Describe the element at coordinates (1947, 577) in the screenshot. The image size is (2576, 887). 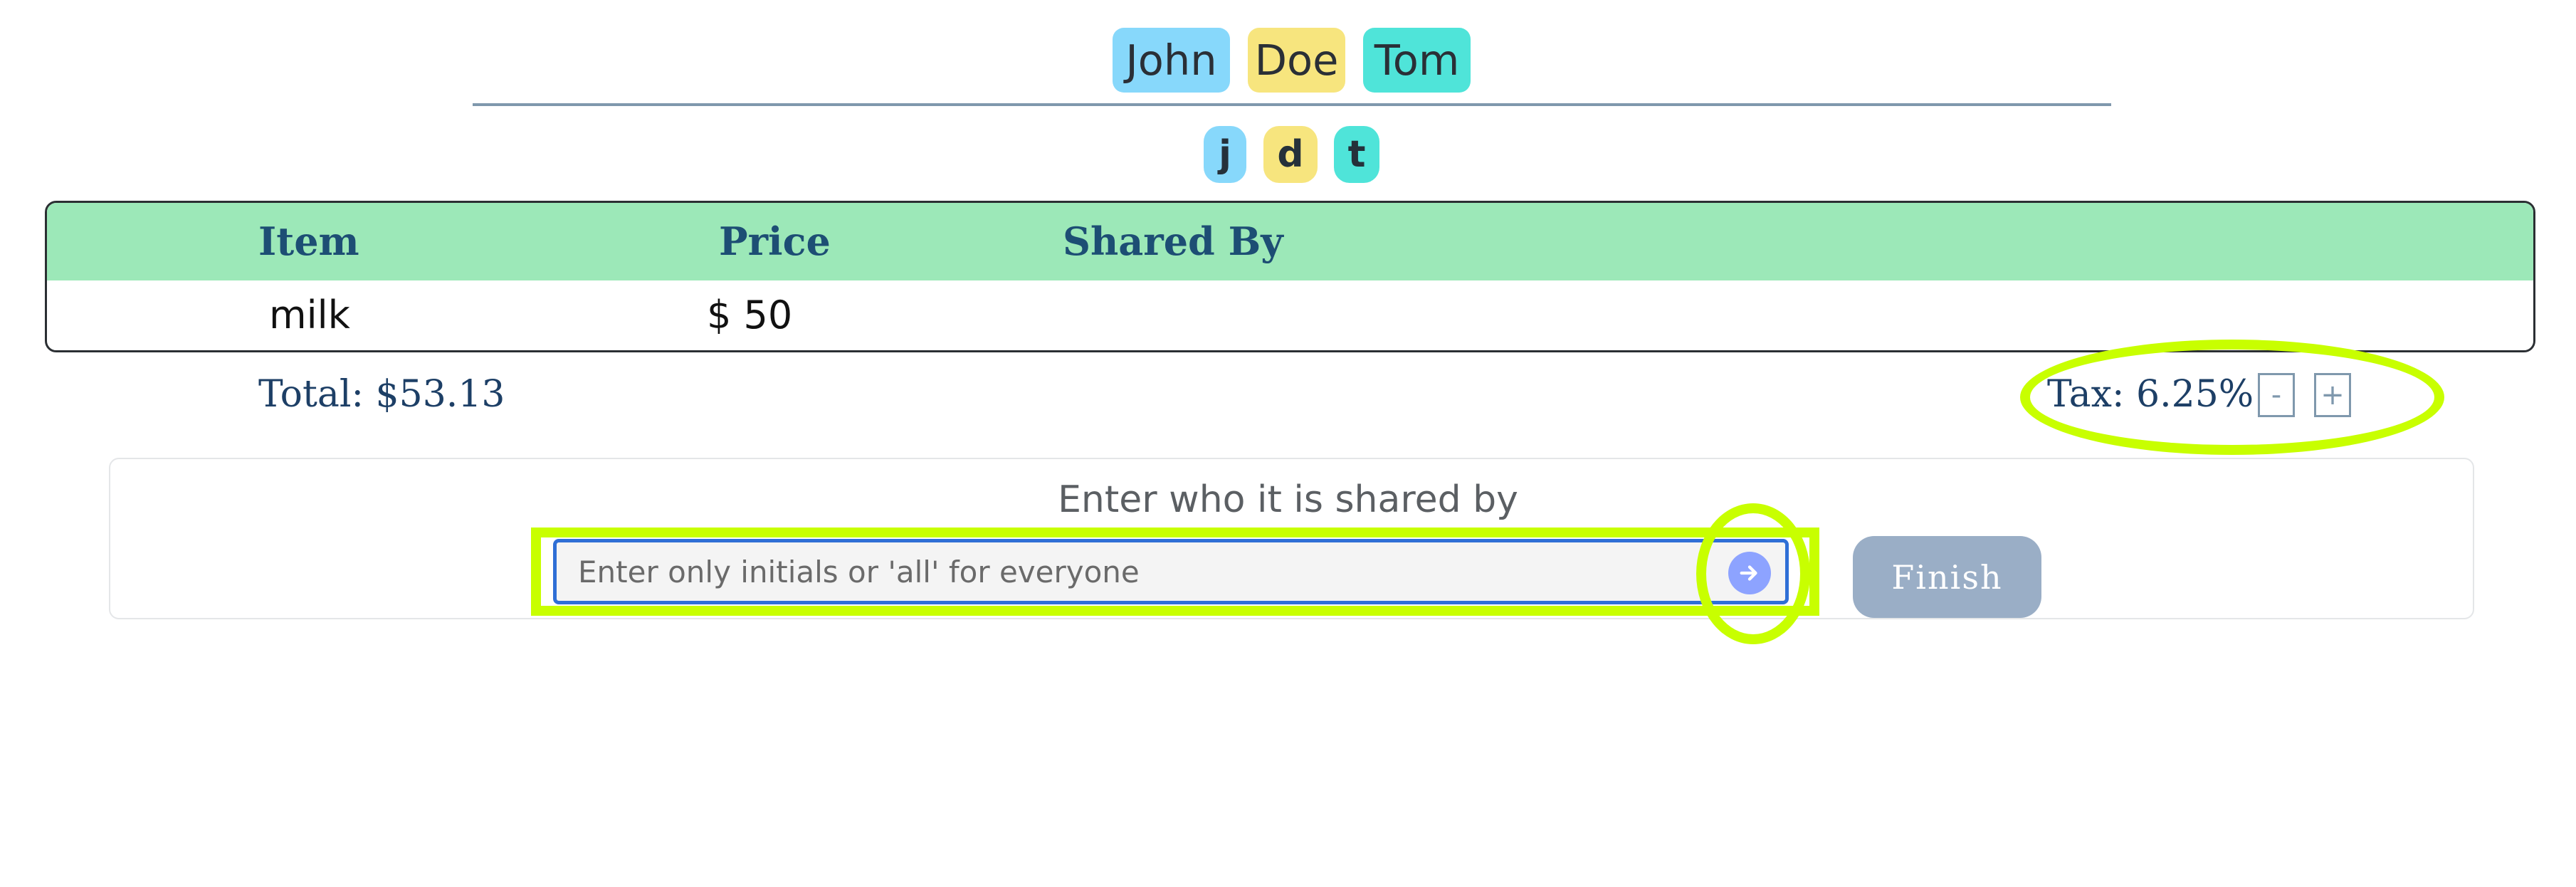
I see `finish-button: Finish` at that location.